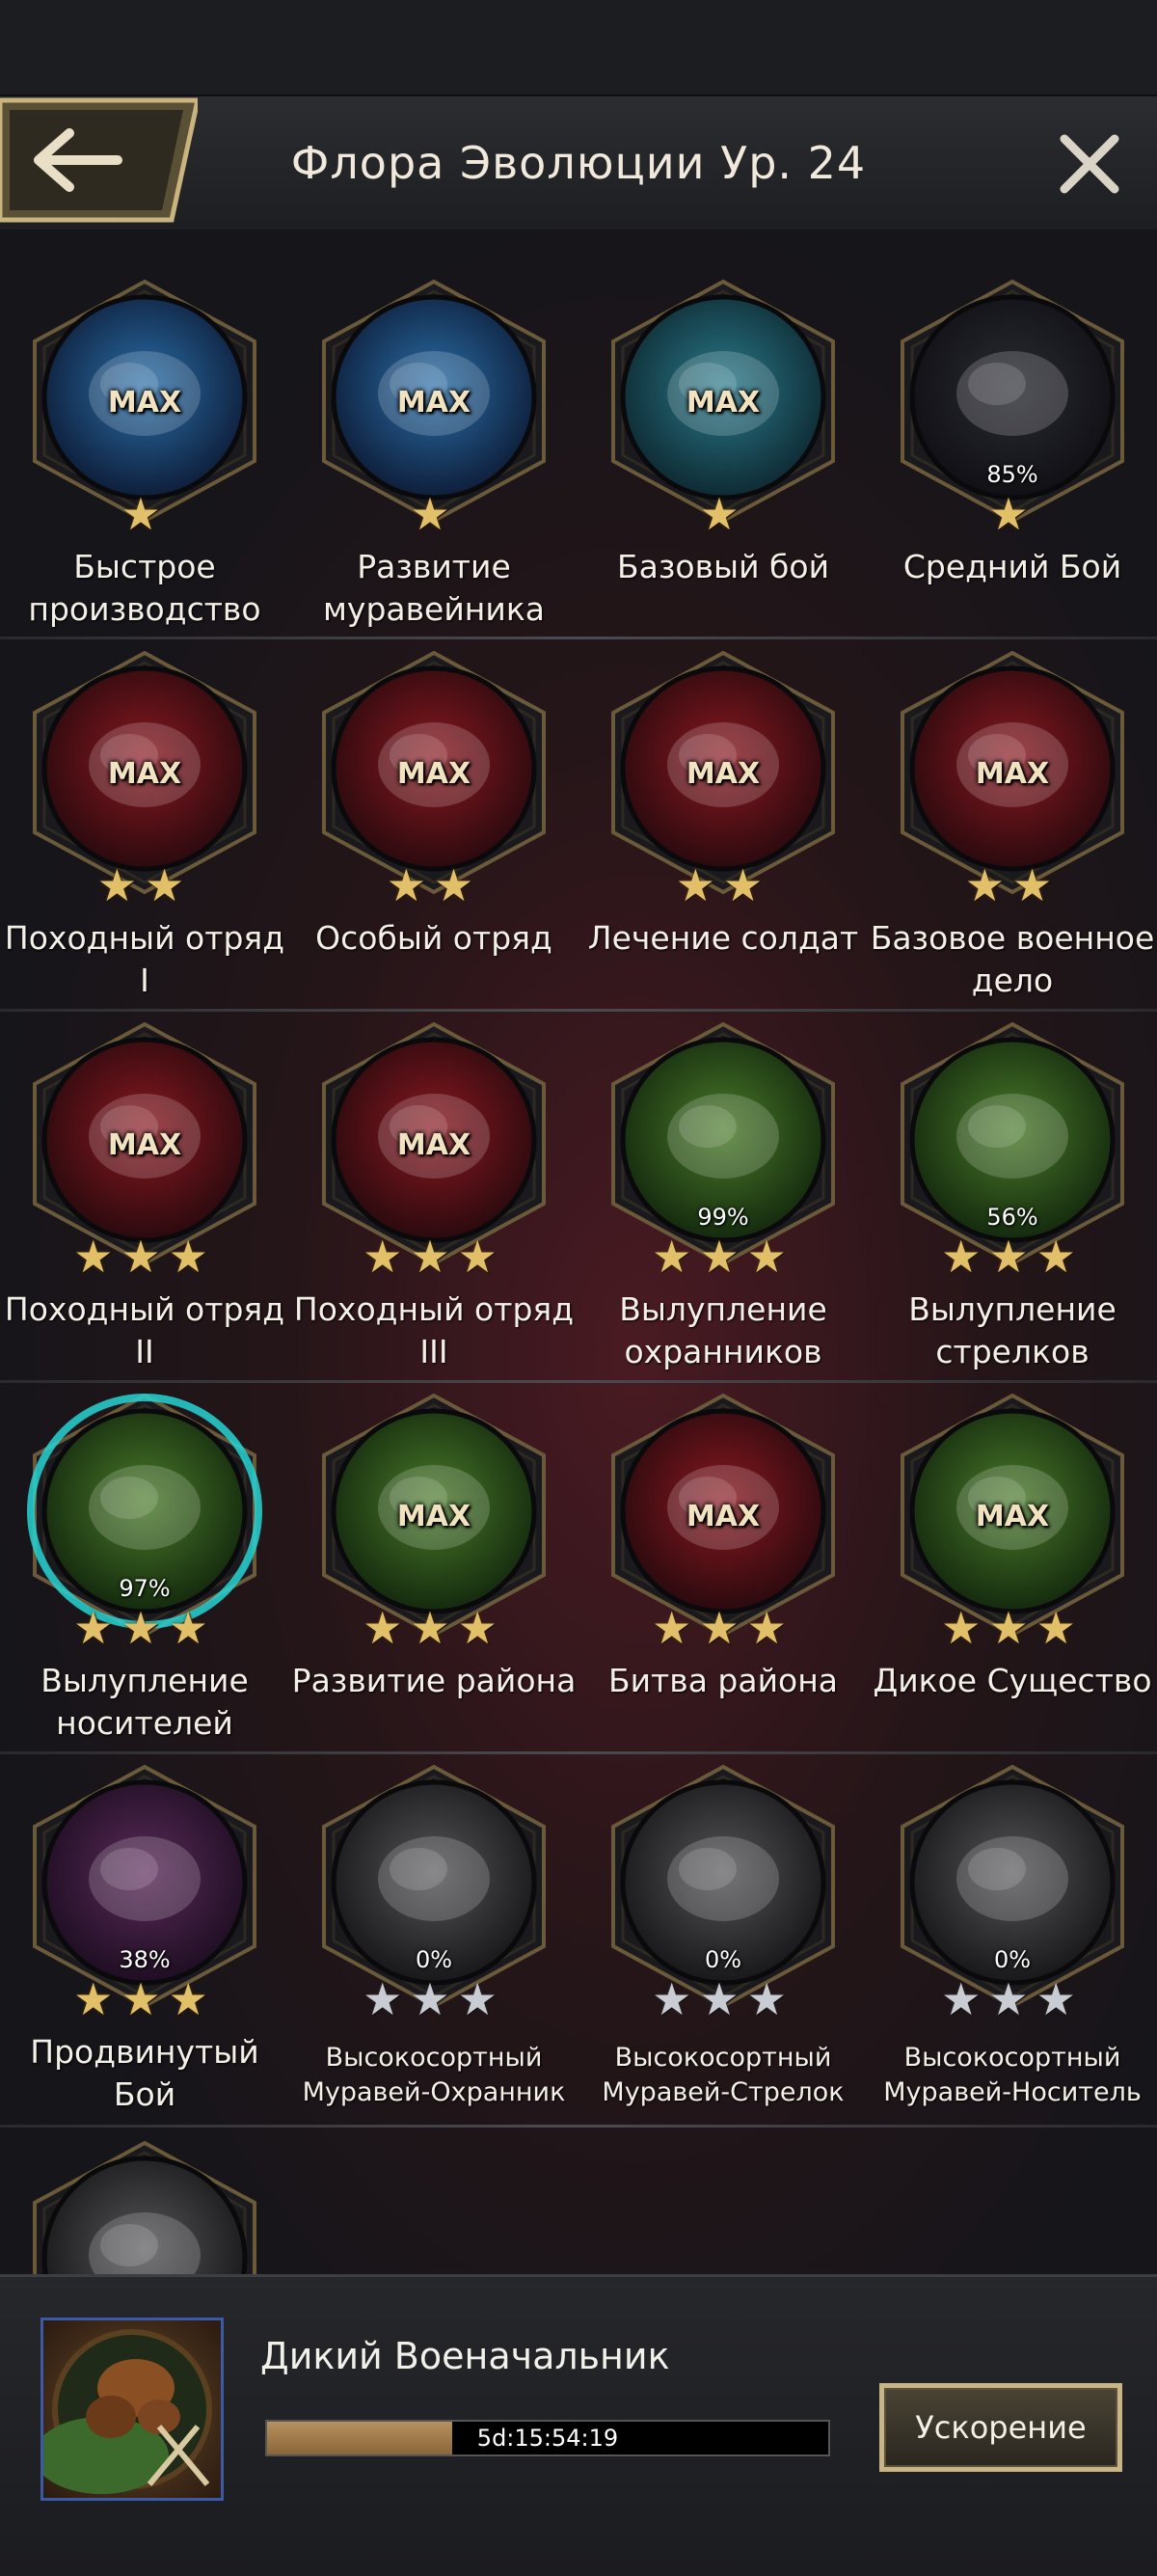 The width and height of the screenshot is (1157, 2576). I want to click on close-button, so click(1089, 164).